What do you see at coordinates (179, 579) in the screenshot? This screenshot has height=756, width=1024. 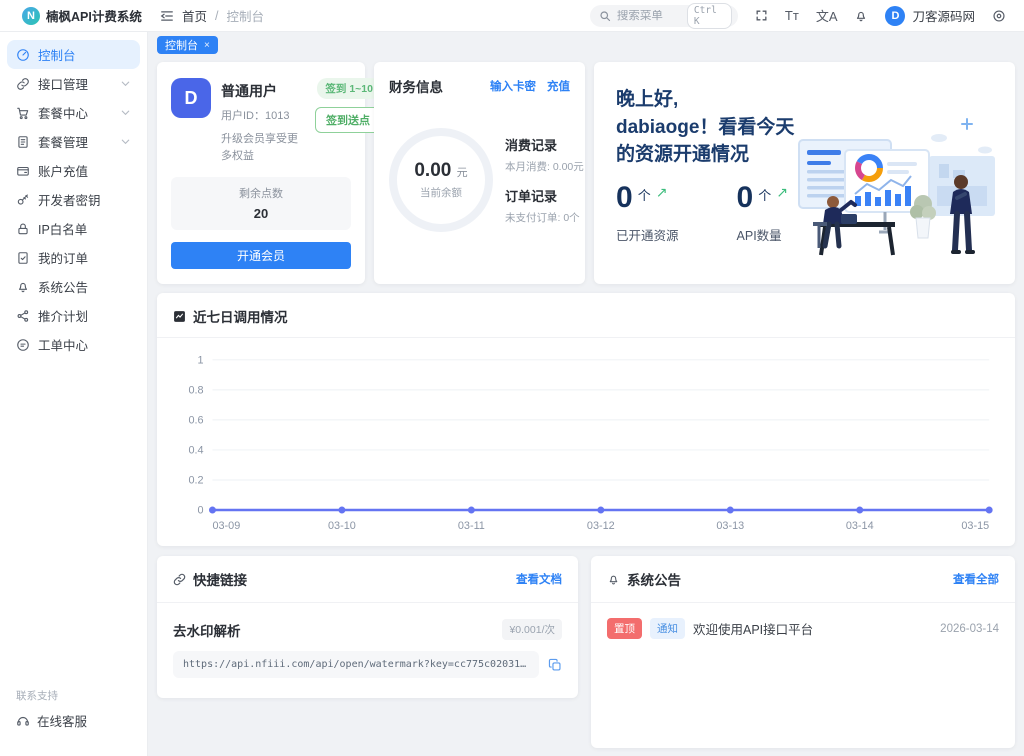 I see `link-icon` at bounding box center [179, 579].